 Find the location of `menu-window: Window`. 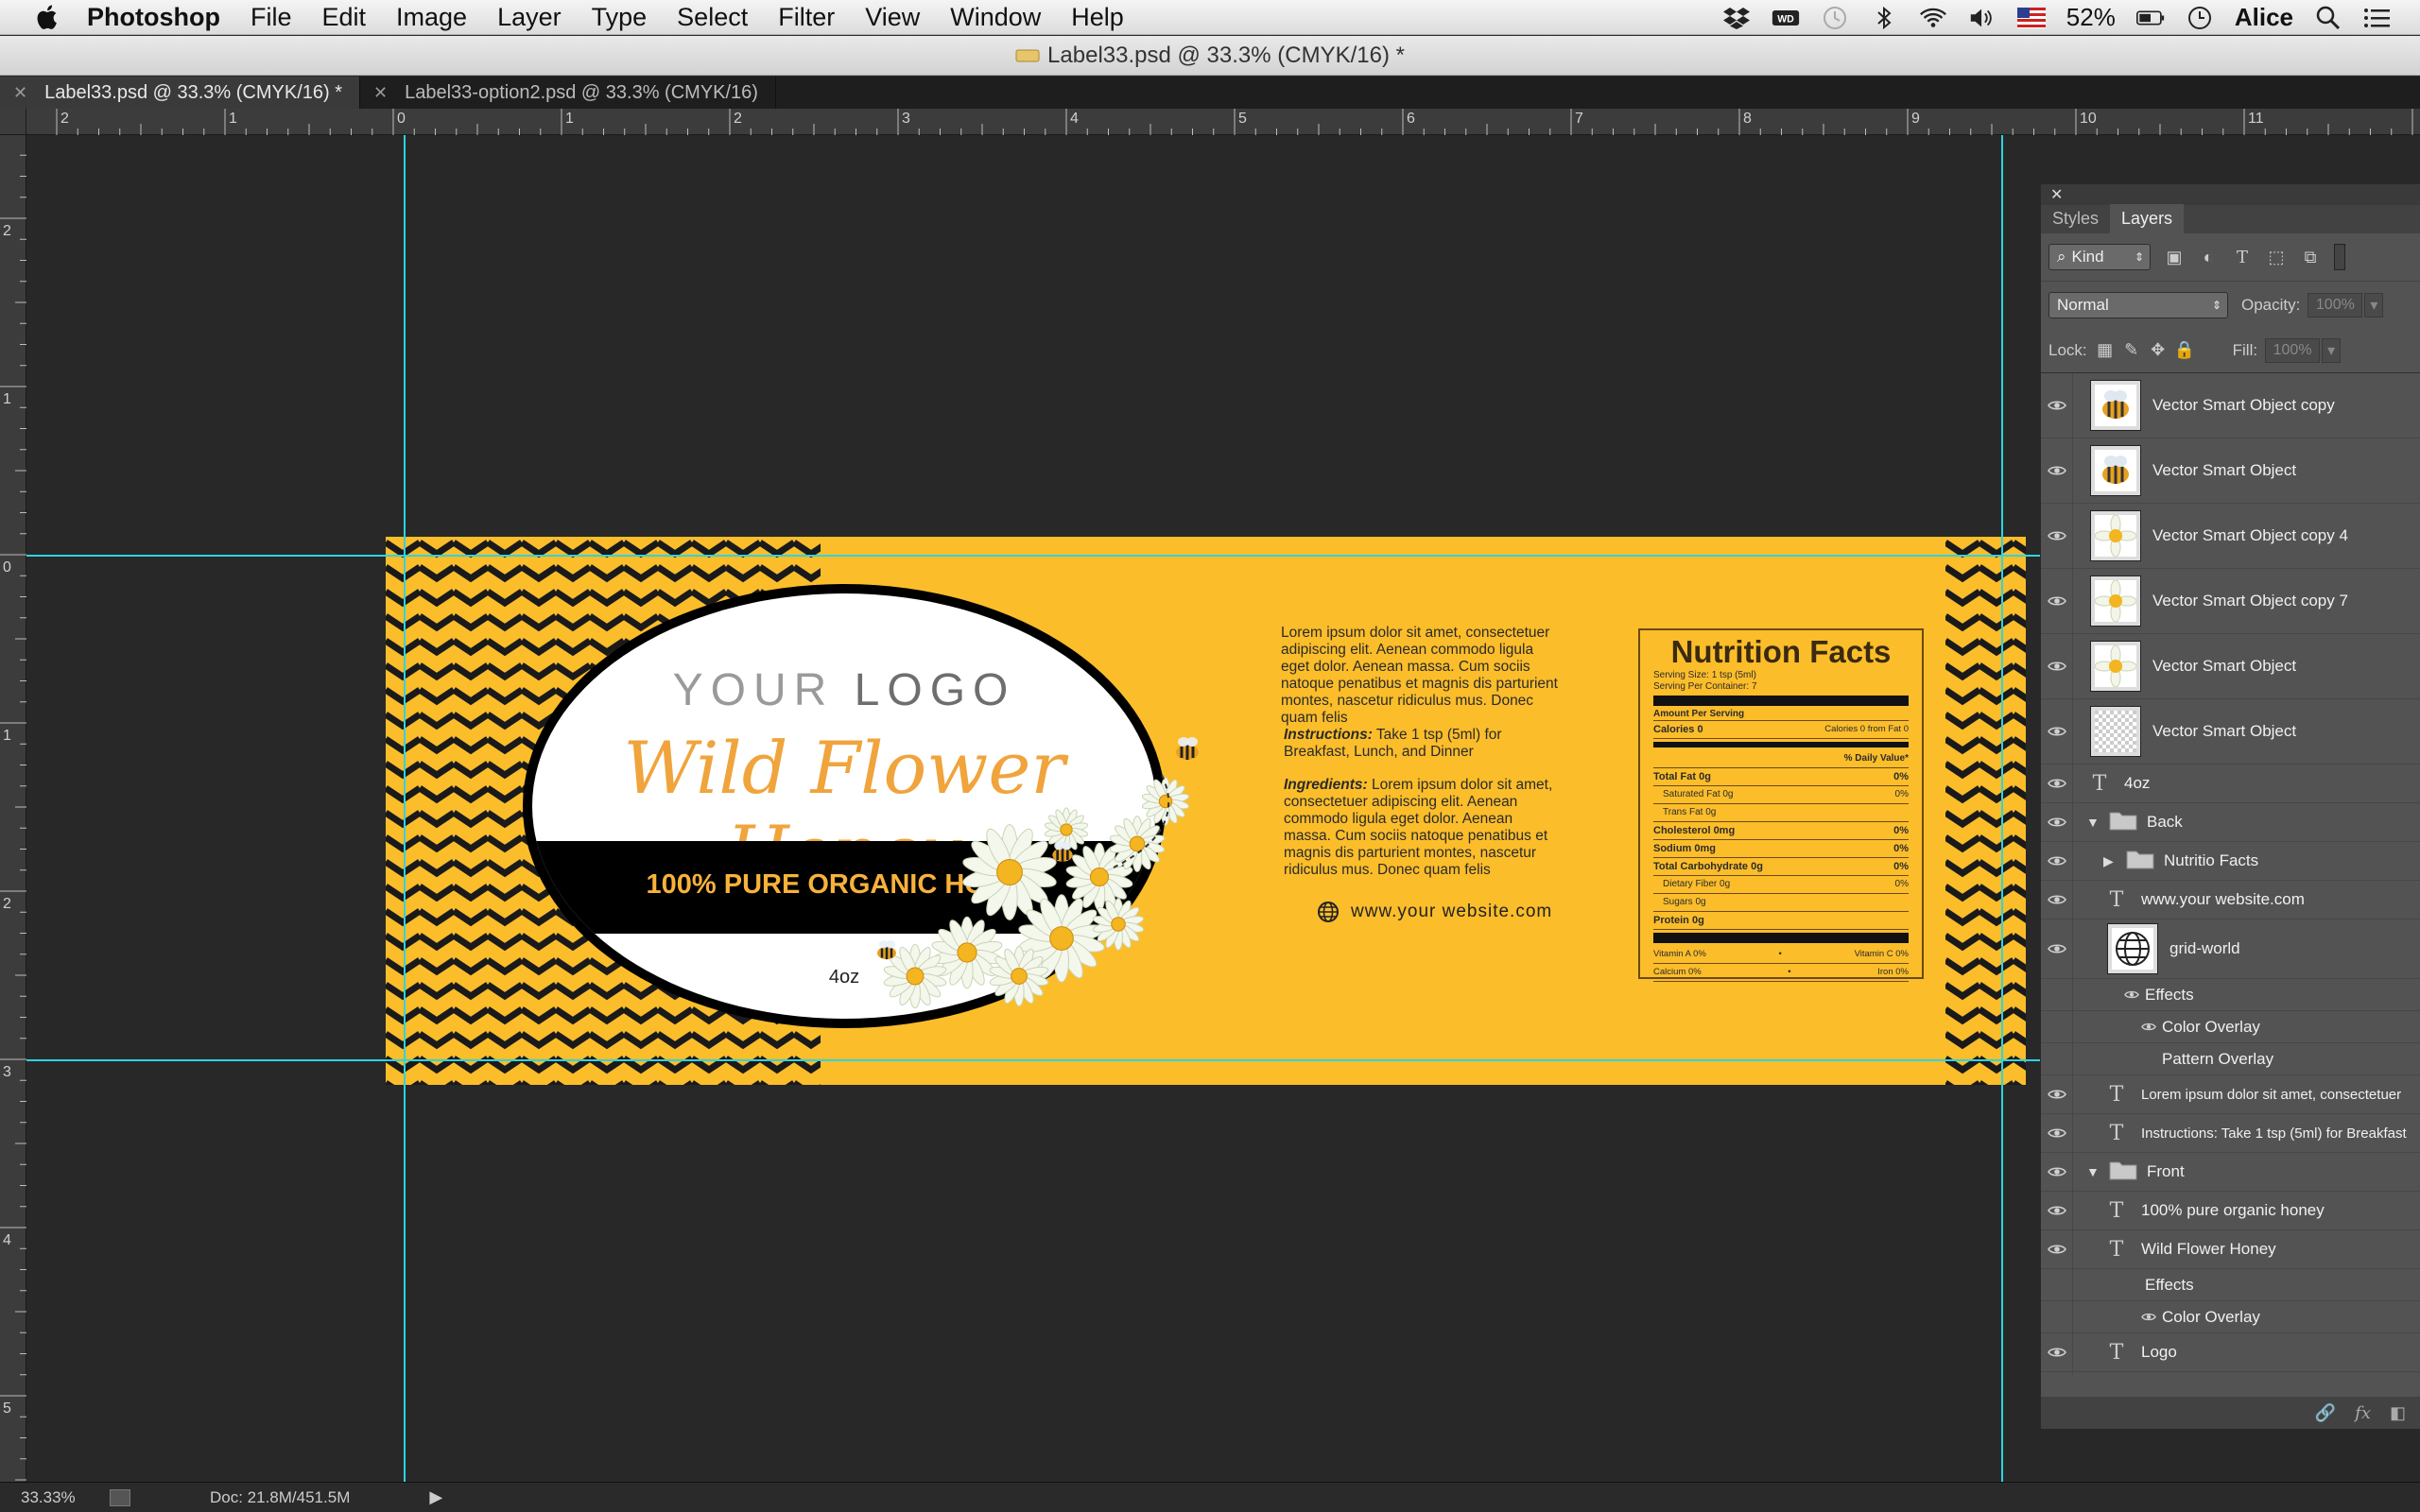

menu-window: Window is located at coordinates (995, 17).